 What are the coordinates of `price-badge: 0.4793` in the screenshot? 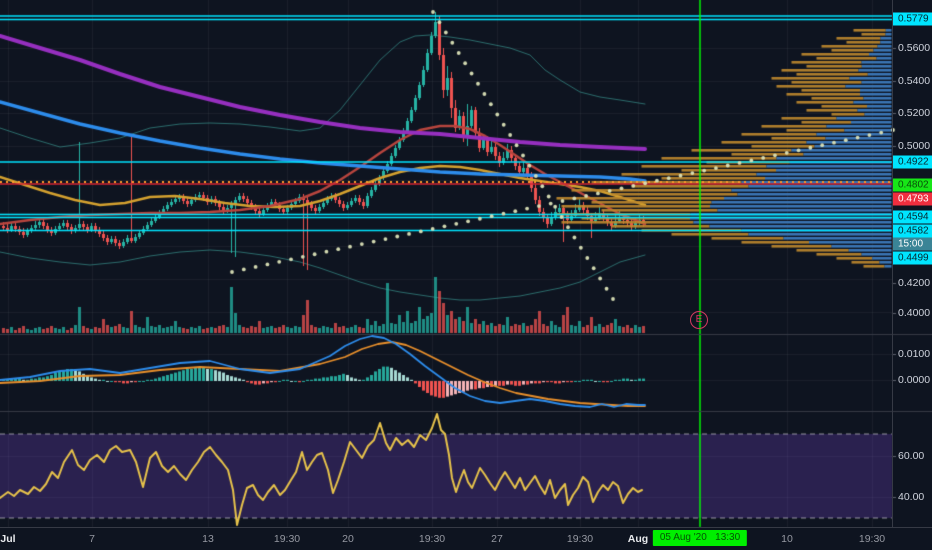 It's located at (912, 199).